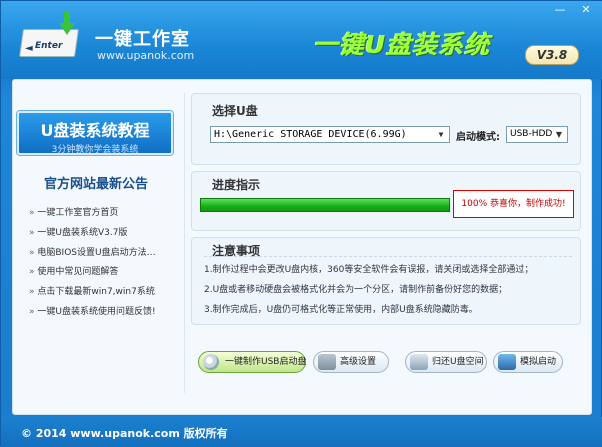 Image resolution: width=602 pixels, height=447 pixels. What do you see at coordinates (104, 234) in the screenshot?
I see `notice-link: 一键U盘装系统V3.7版` at bounding box center [104, 234].